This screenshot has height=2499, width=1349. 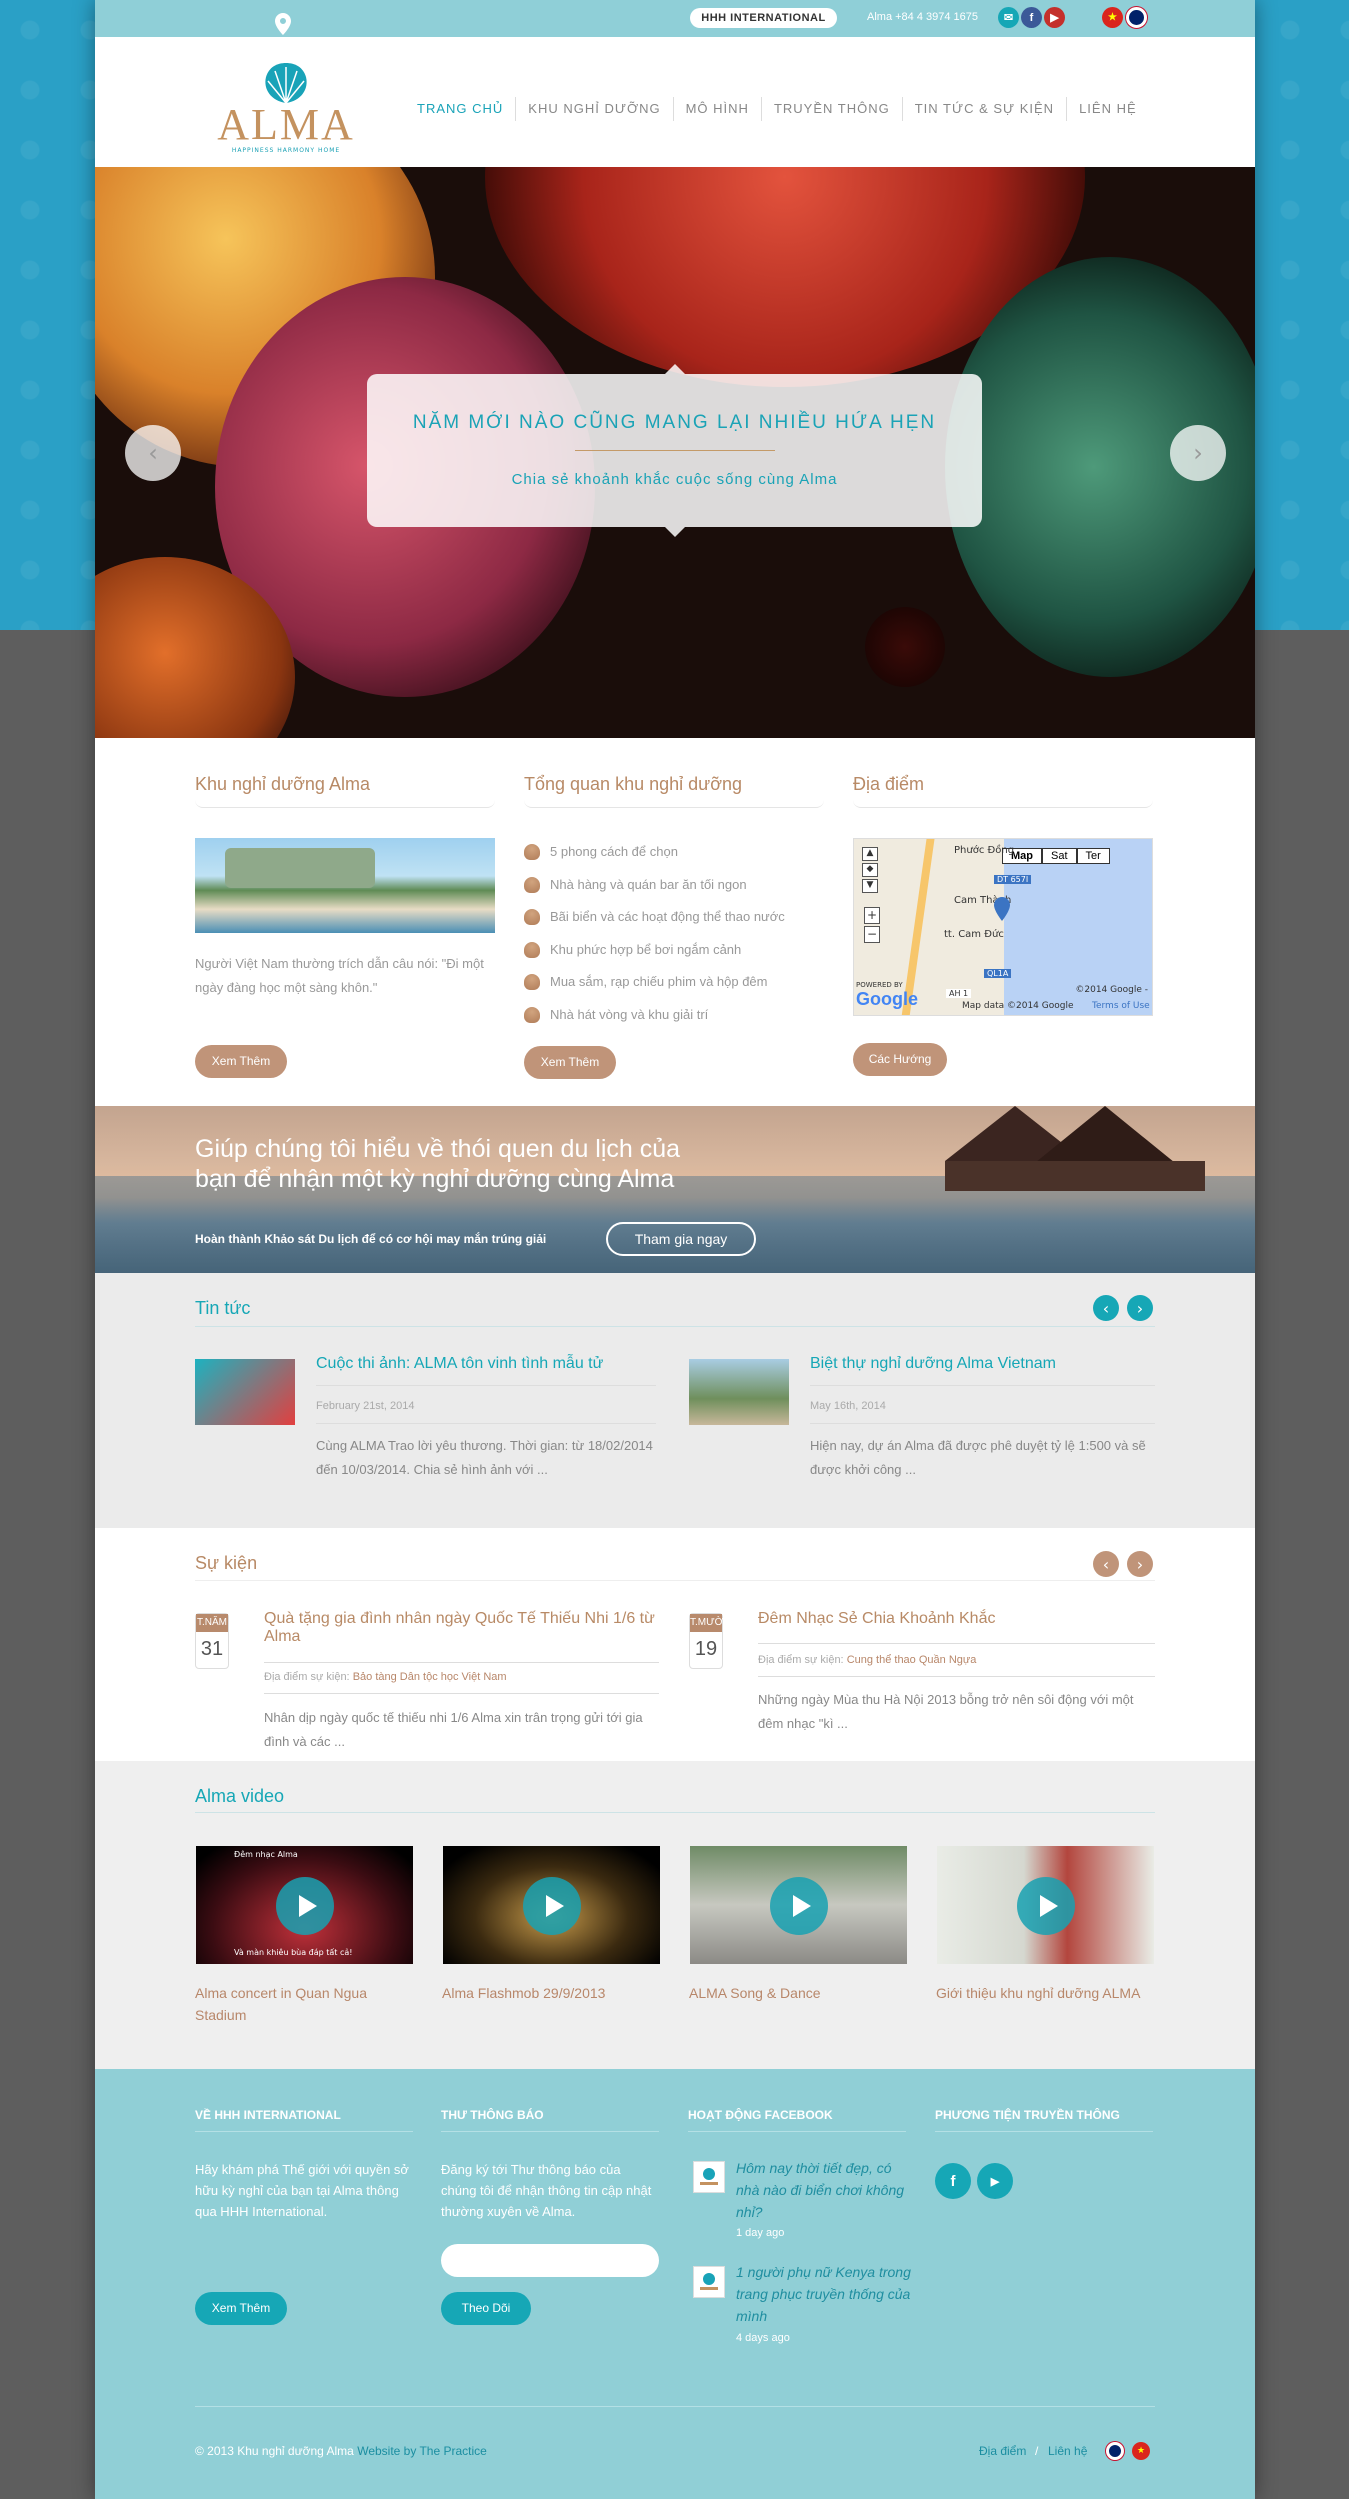 I want to click on map-marker-icon, so click(x=1002, y=909).